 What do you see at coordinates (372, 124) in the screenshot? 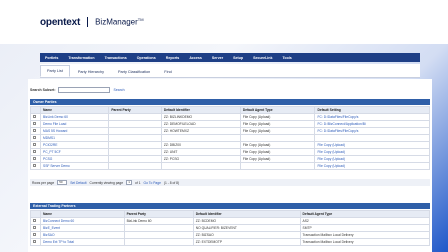
I see `cell-setting: FC: D:/BizConnect/Application/Bi` at bounding box center [372, 124].